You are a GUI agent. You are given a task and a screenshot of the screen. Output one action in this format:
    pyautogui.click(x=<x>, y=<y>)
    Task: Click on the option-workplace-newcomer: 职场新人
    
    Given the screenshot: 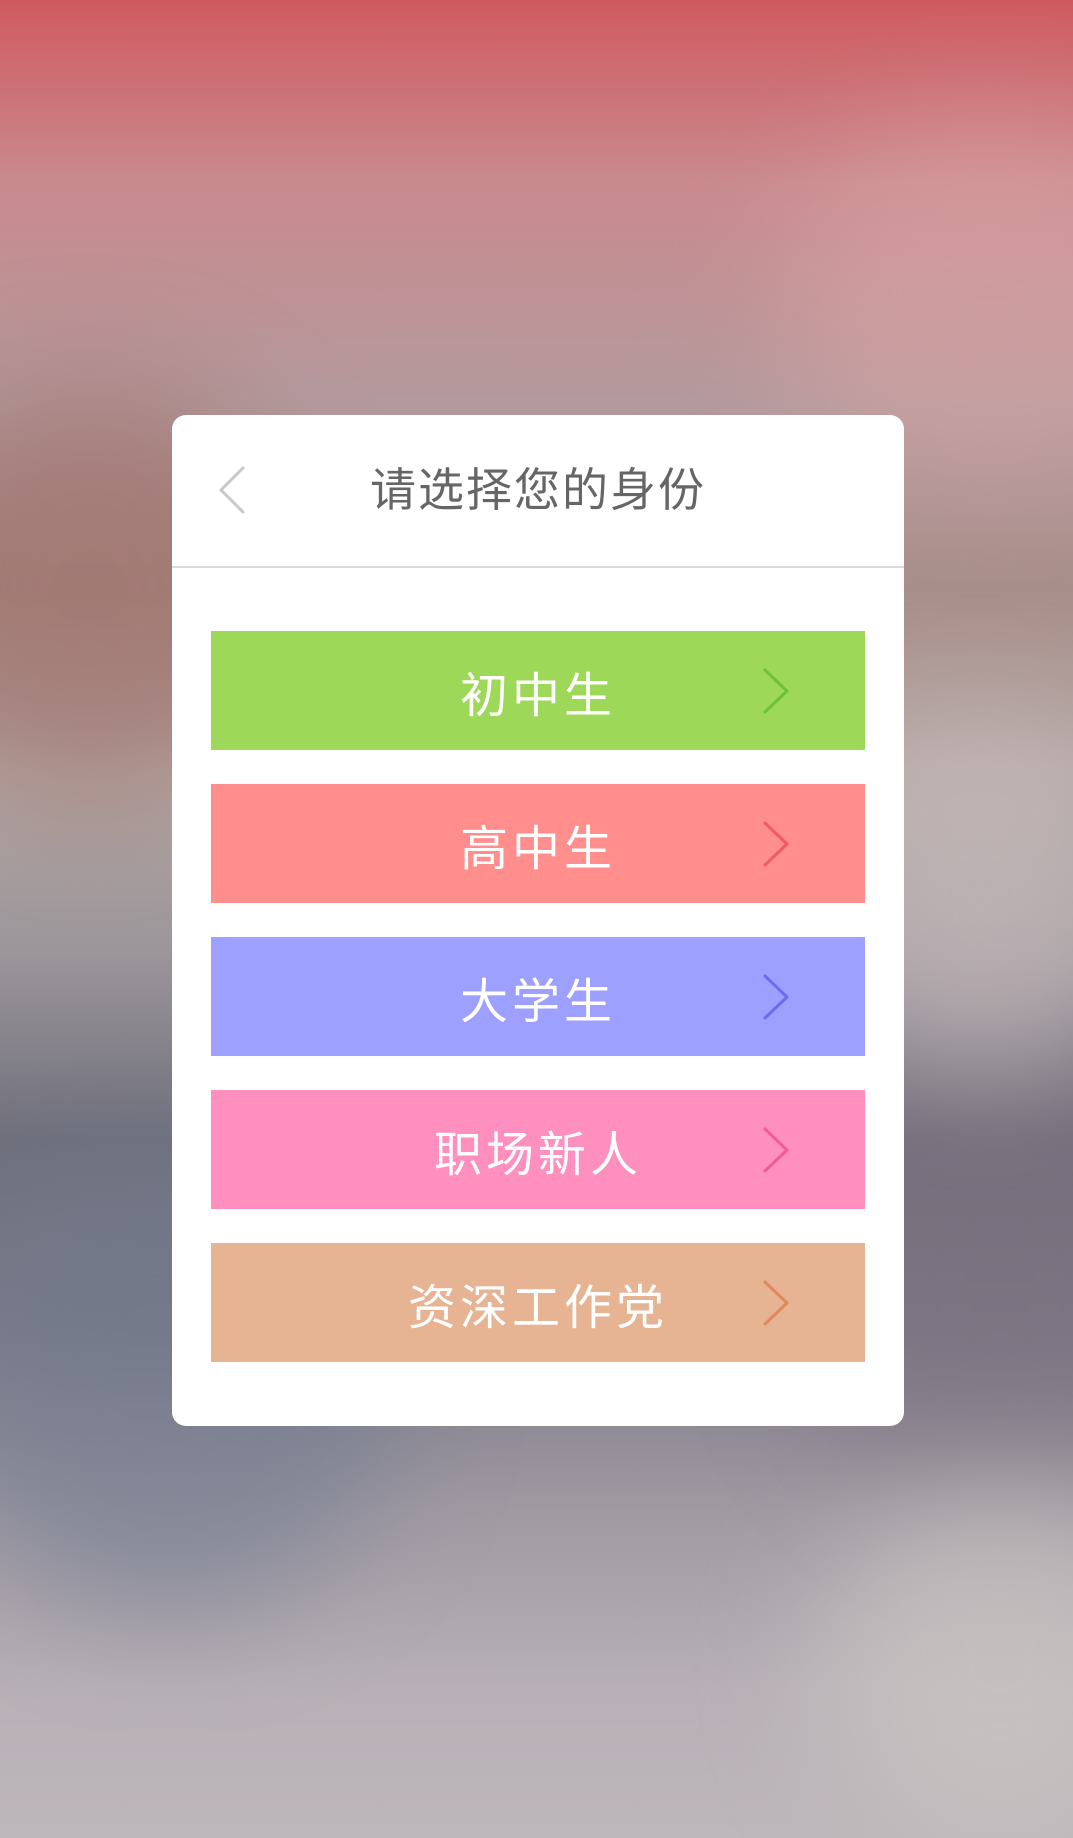 What is the action you would take?
    pyautogui.click(x=538, y=1149)
    